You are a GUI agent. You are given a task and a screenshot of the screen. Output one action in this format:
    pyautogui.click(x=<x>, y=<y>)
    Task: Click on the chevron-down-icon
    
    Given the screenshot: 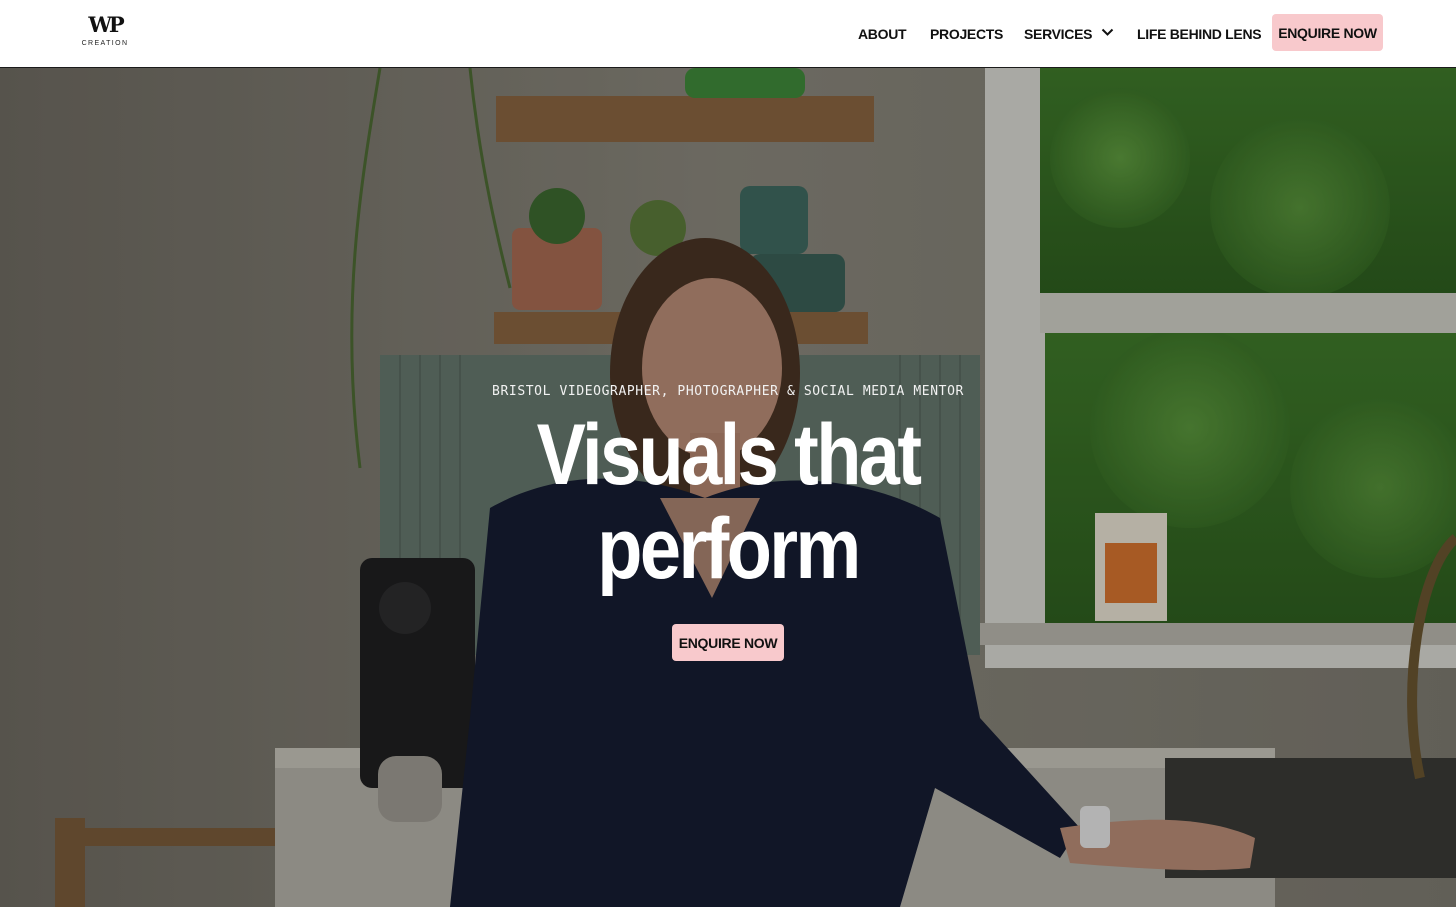 What is the action you would take?
    pyautogui.click(x=1108, y=34)
    